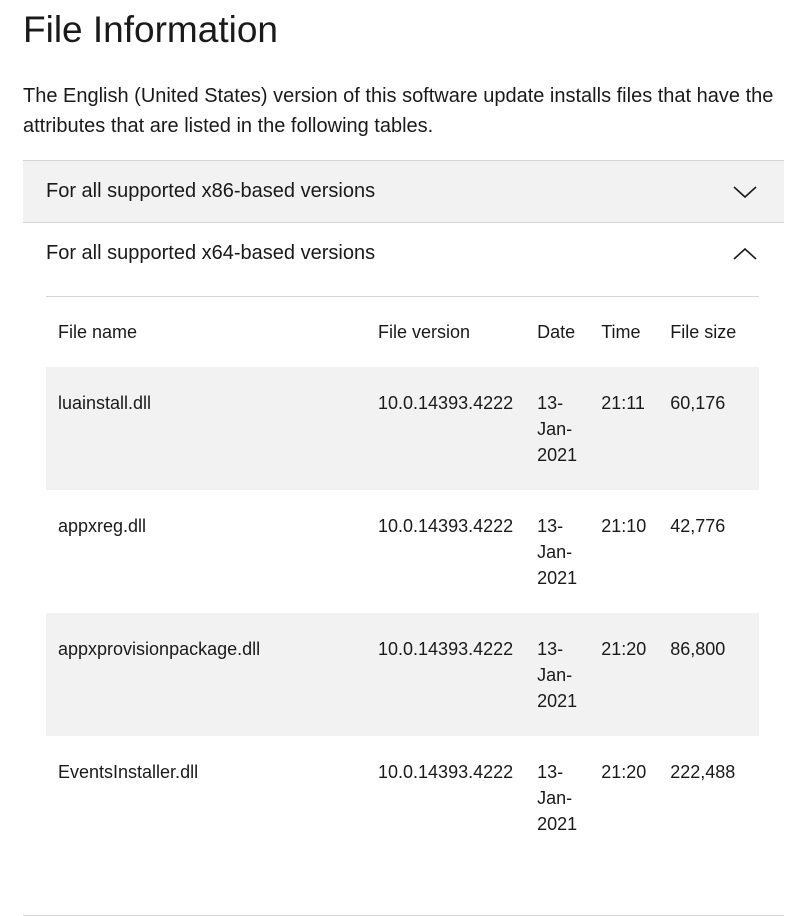 The height and width of the screenshot is (916, 812). I want to click on column-header-date: Date, so click(556, 332).